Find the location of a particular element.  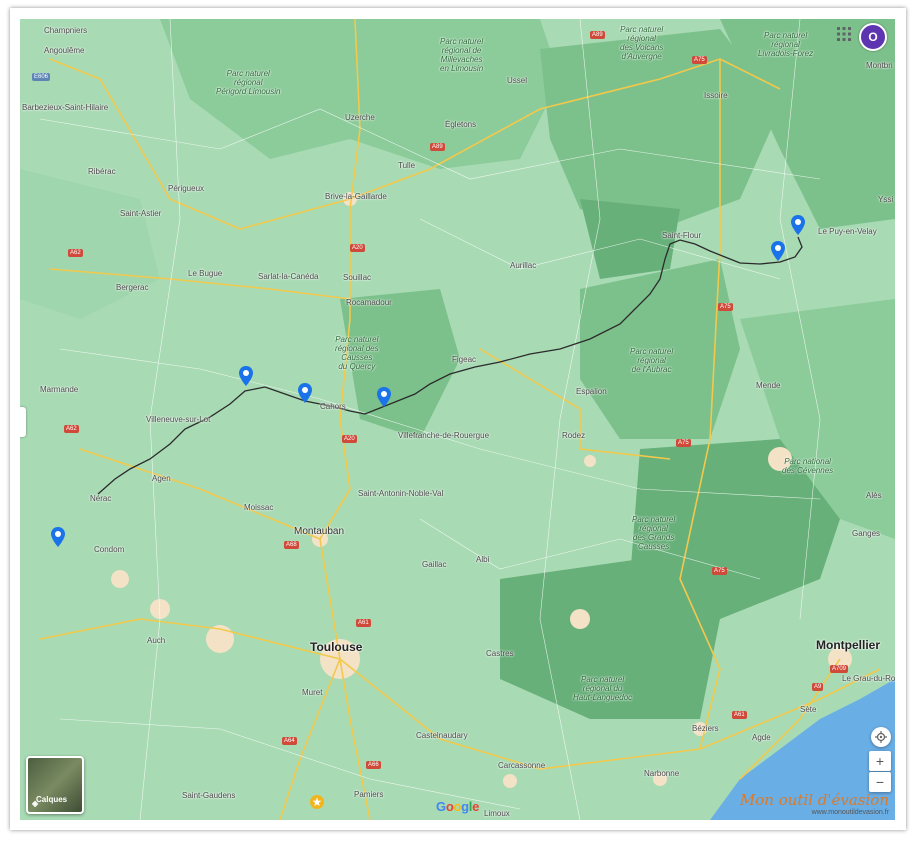

park-label: Parc naturel régional du Haut-Languedoc is located at coordinates (603, 688).